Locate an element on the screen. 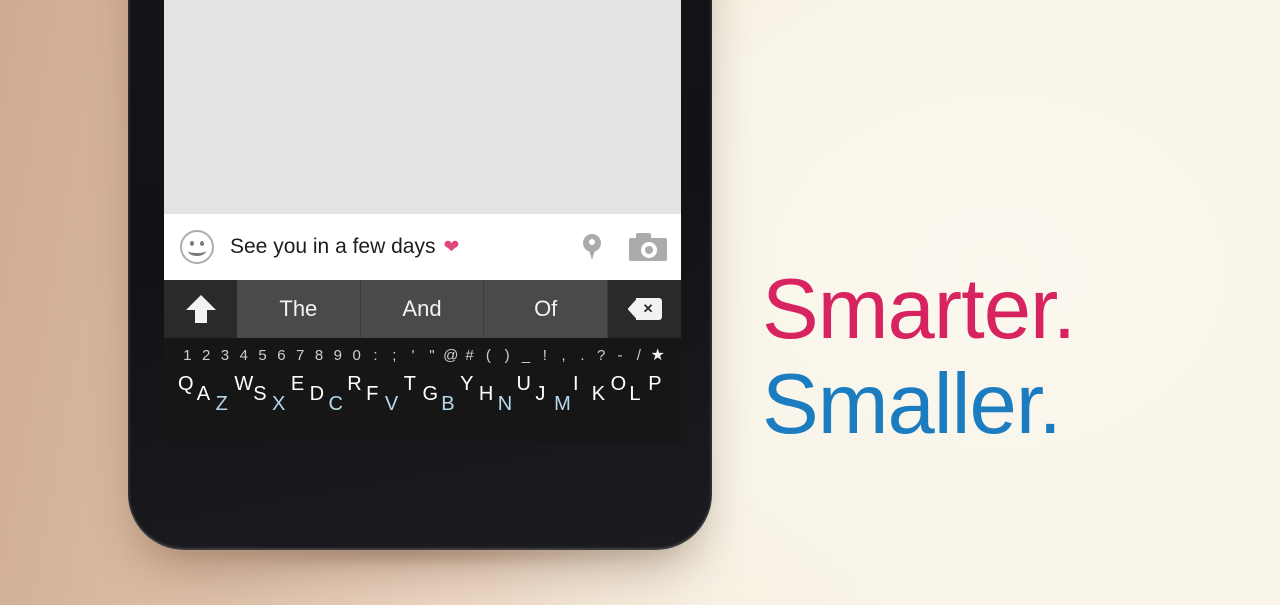 The height and width of the screenshot is (605, 1280). camera-icon is located at coordinates (648, 247).